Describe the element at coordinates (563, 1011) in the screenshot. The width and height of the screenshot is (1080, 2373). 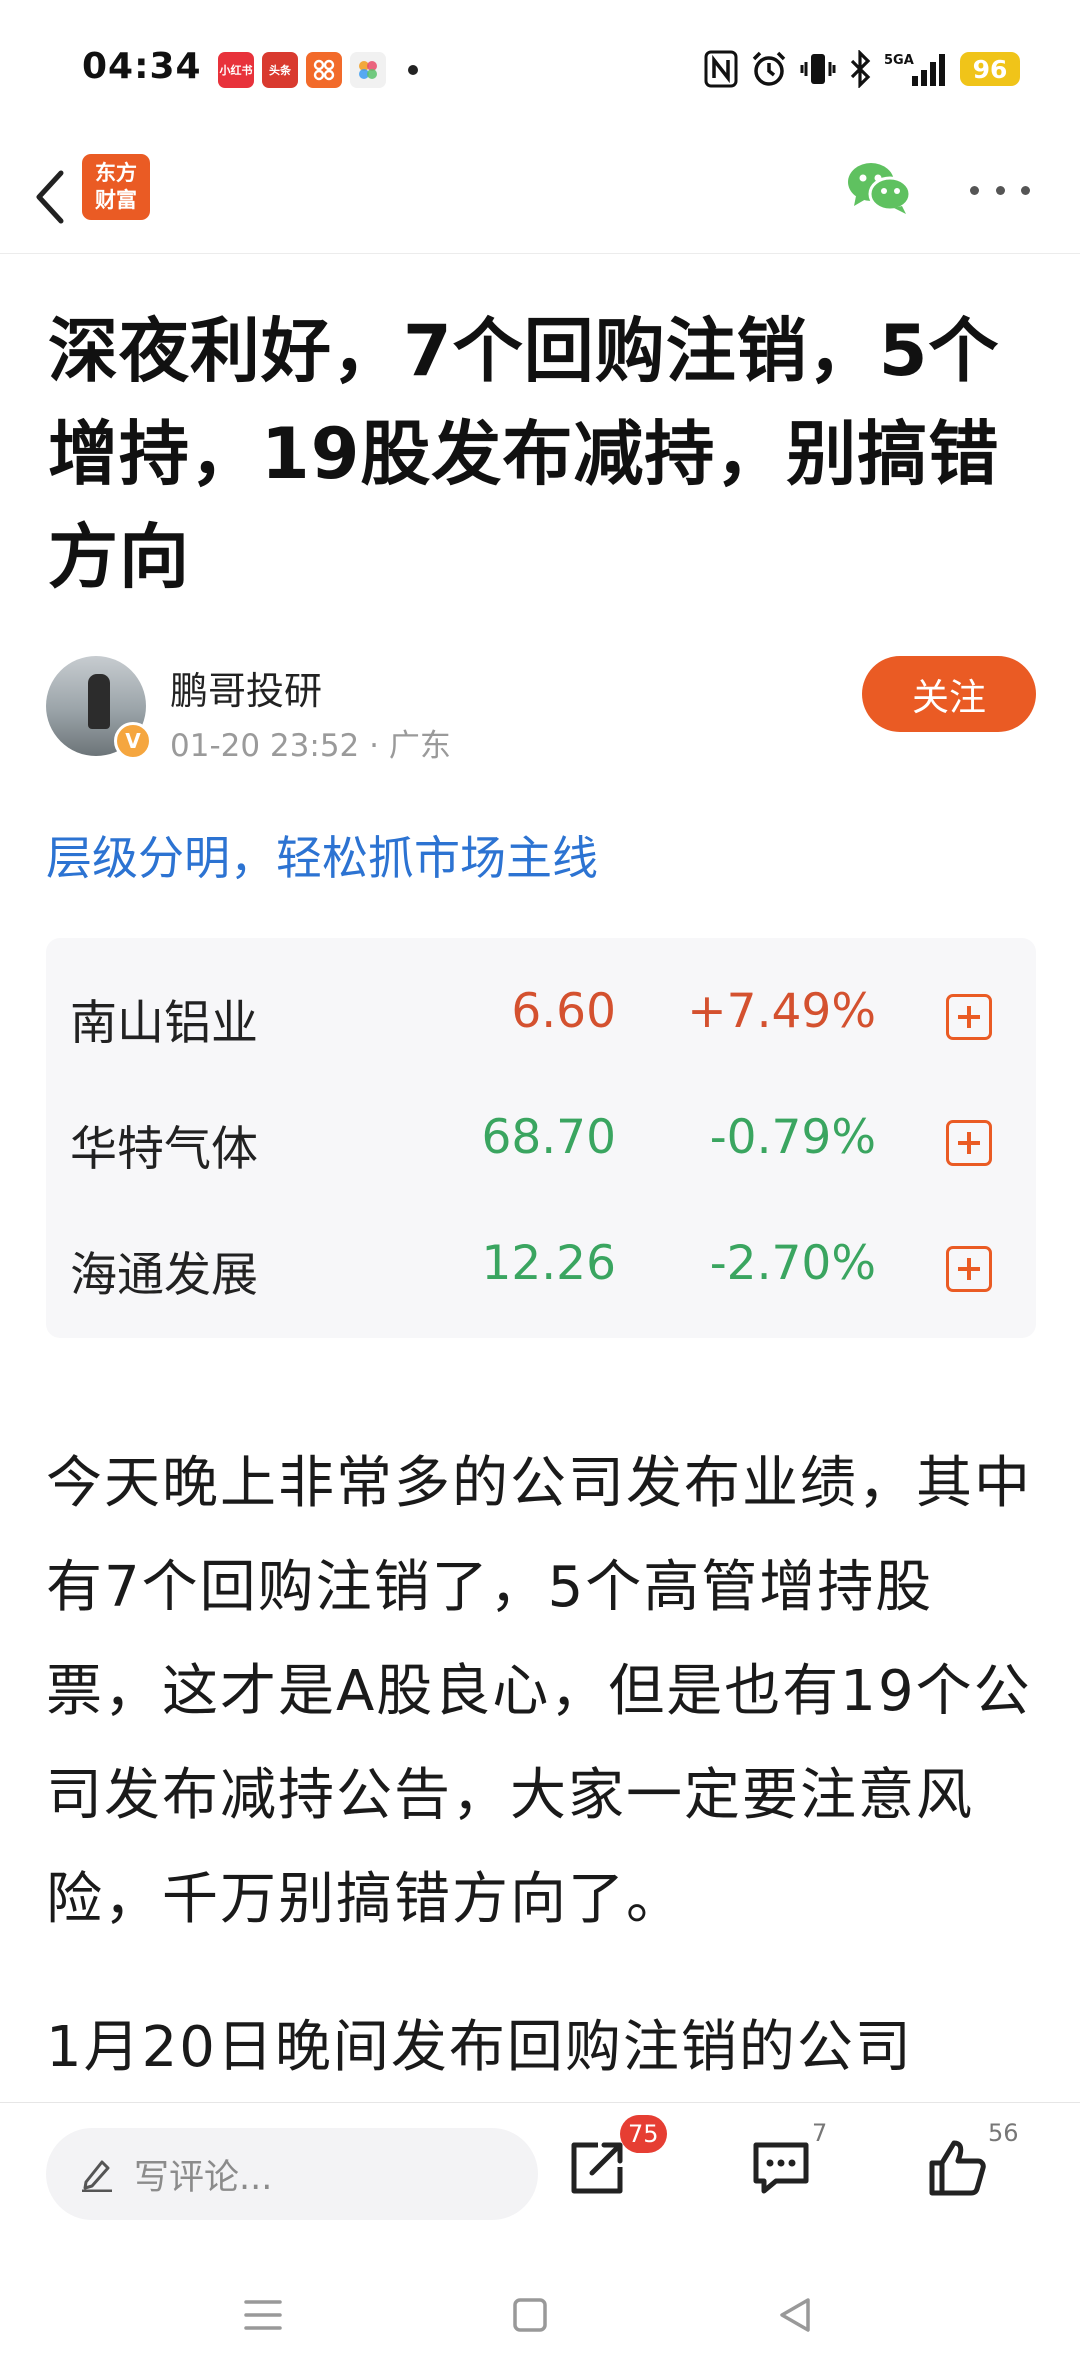
I see `stock-price: 6.60` at that location.